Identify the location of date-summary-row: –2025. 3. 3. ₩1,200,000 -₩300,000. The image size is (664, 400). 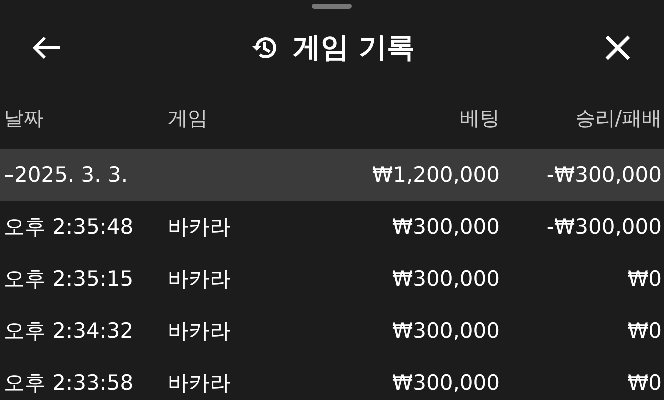
(332, 175).